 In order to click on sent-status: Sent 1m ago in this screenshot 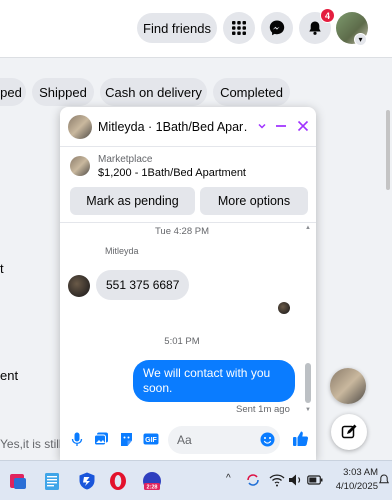, I will do `click(263, 409)`.